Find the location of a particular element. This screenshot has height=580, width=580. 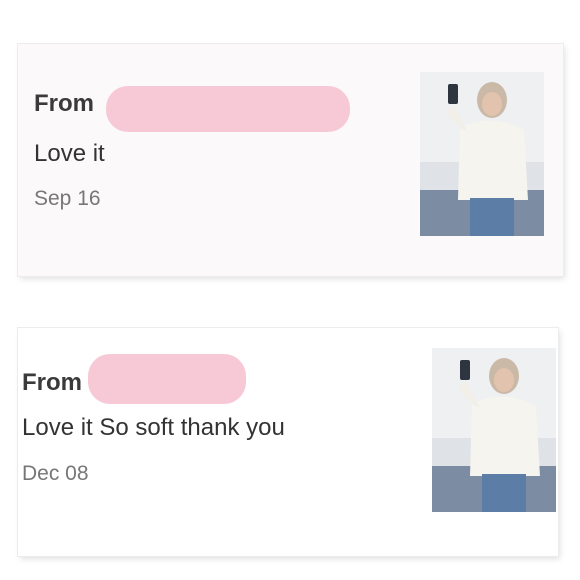

review-date: Dec 08 is located at coordinates (55, 473).